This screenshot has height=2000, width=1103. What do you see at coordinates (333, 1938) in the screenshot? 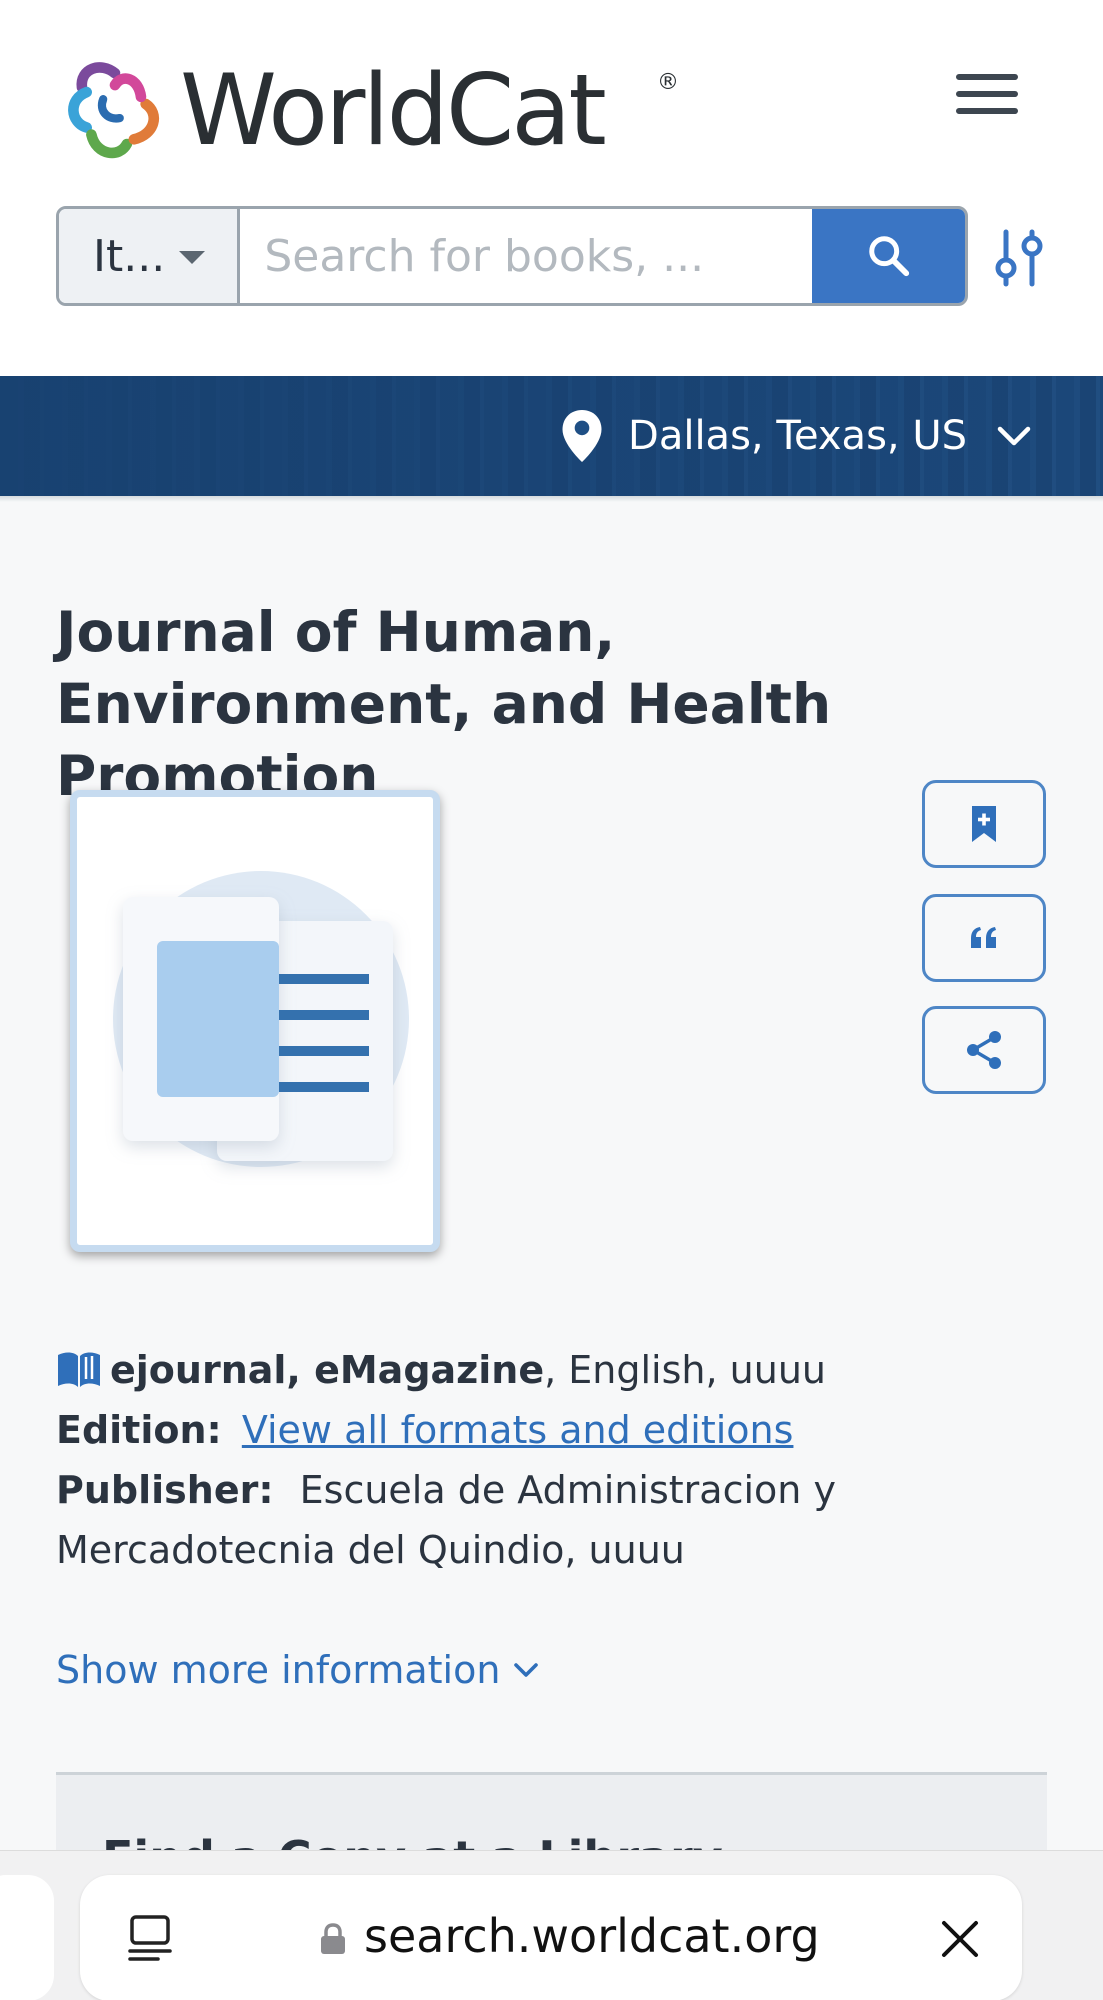
I see `lock-icon` at bounding box center [333, 1938].